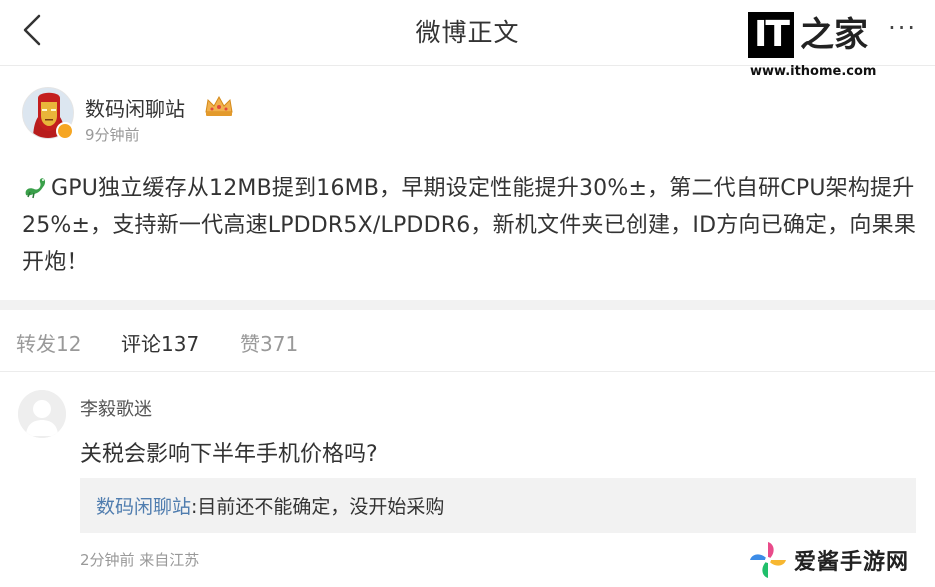  What do you see at coordinates (902, 28) in the screenshot?
I see `more-options-button: ···` at bounding box center [902, 28].